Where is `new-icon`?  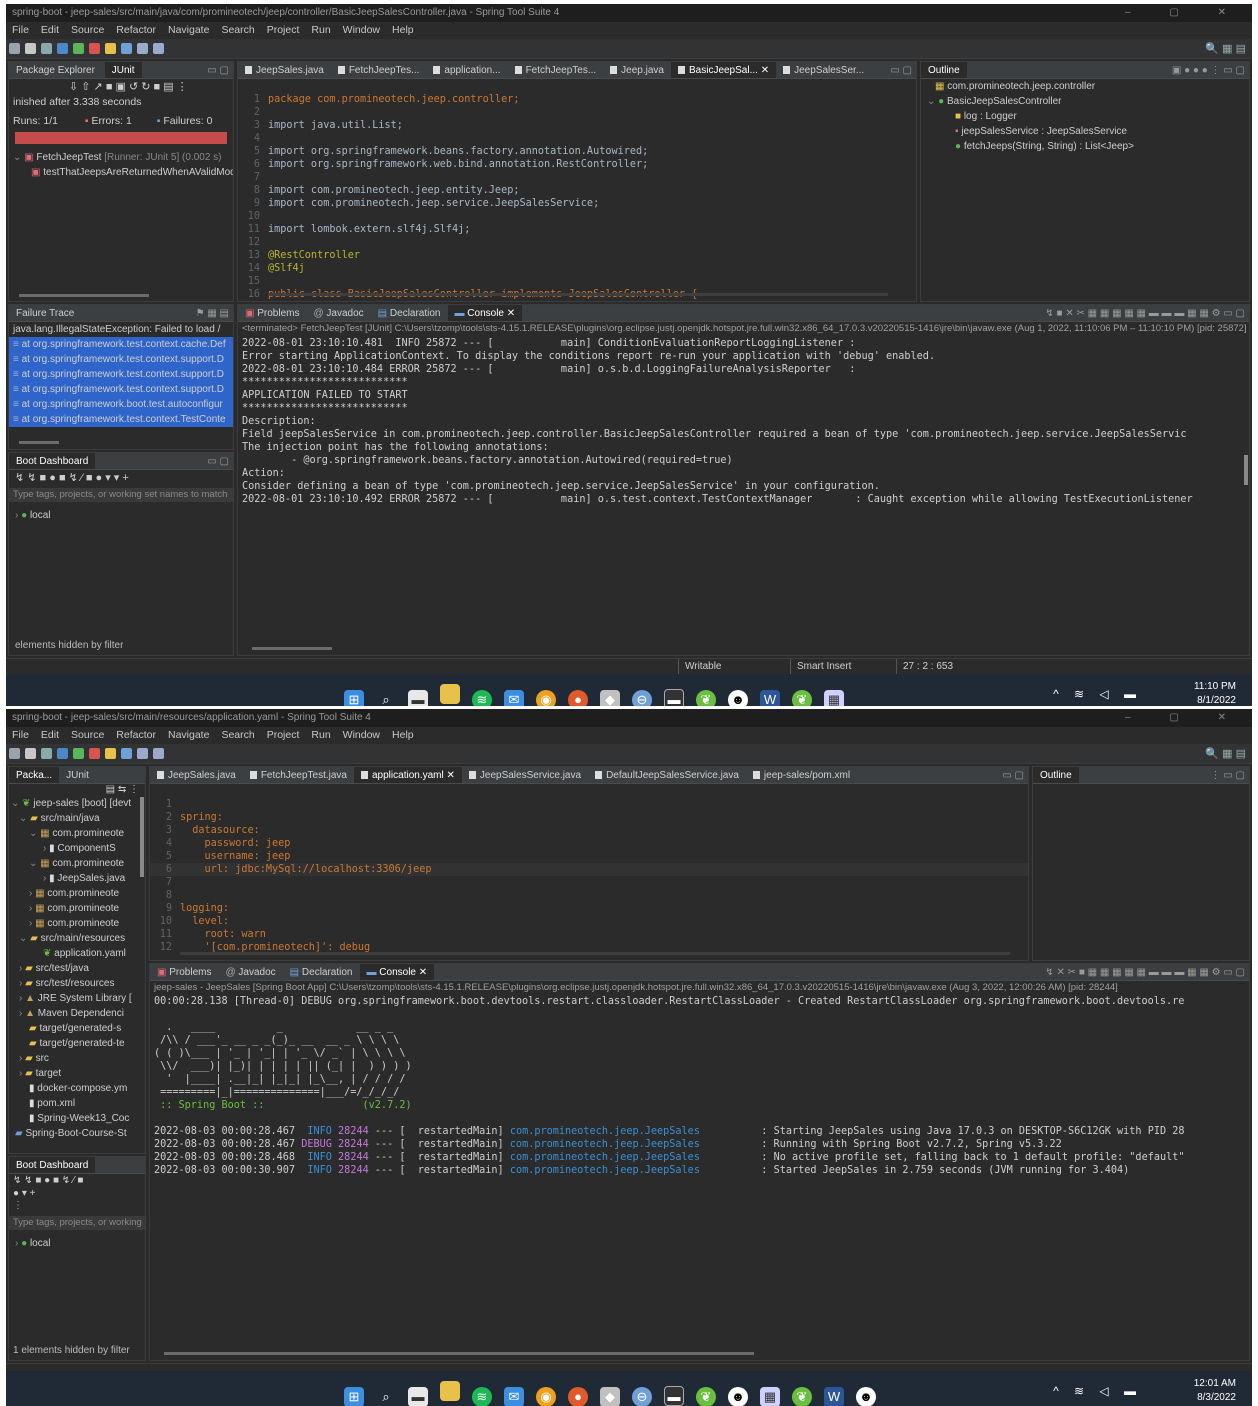 new-icon is located at coordinates (14, 48).